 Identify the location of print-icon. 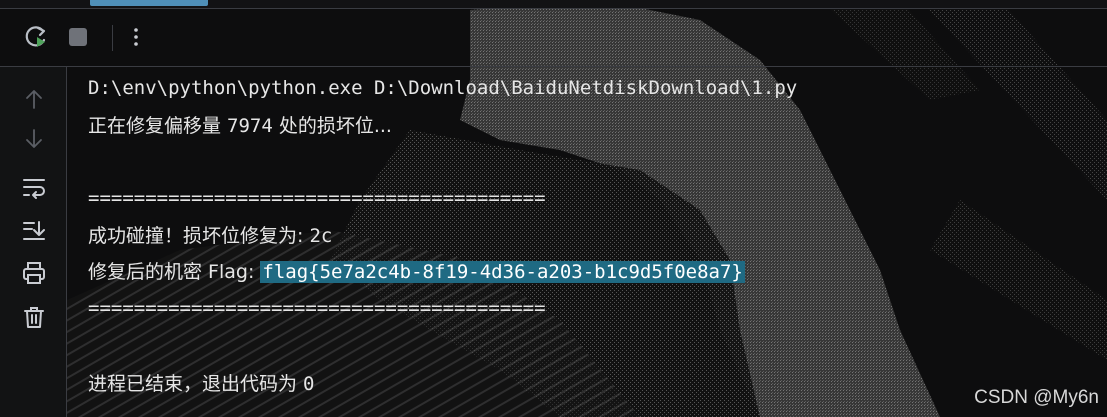
(34, 273).